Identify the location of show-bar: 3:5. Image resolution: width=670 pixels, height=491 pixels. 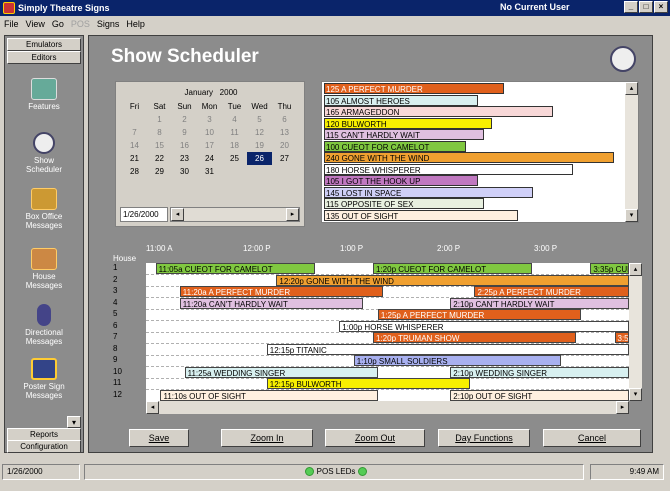
(621, 337).